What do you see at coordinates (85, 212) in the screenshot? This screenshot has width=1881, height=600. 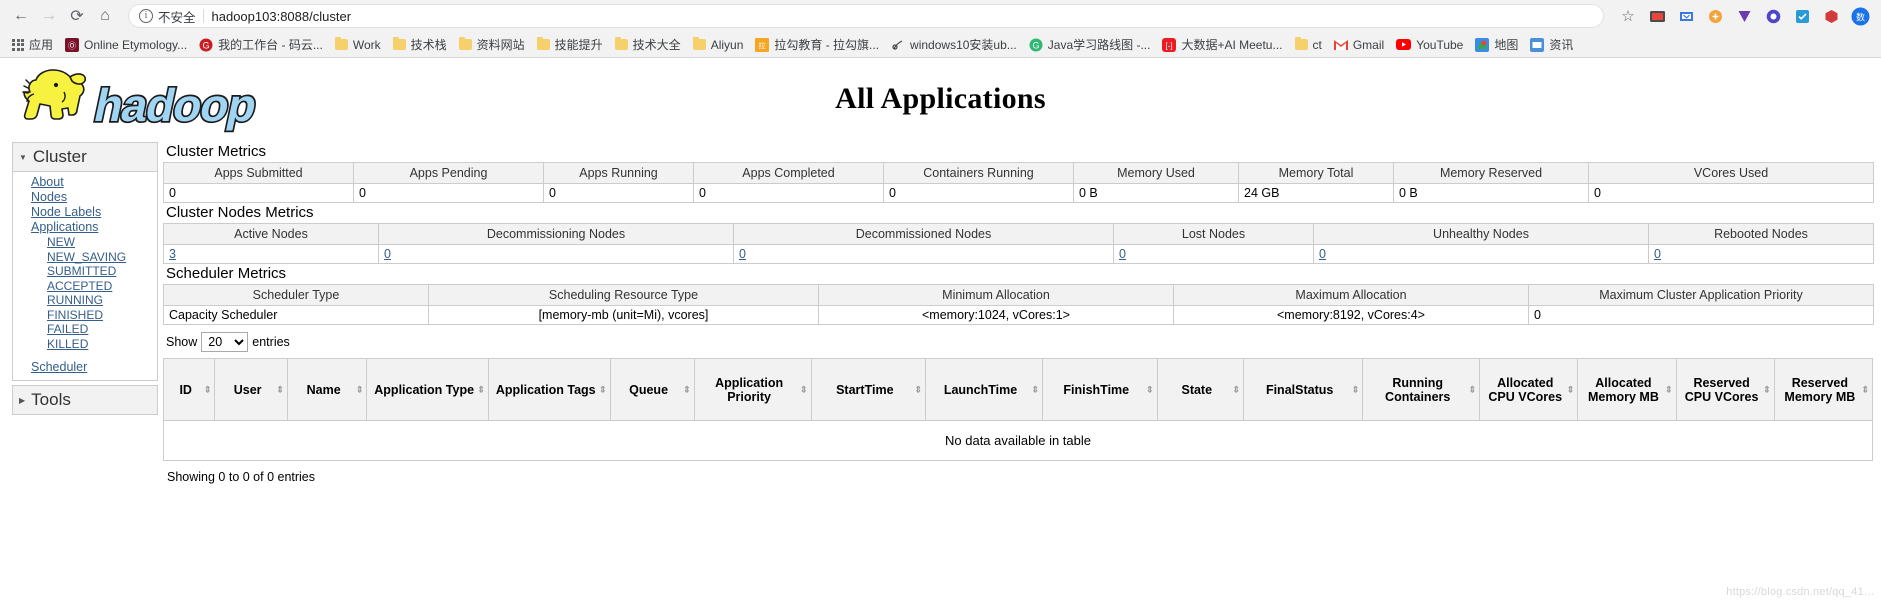 I see `sidebar-item-node-labels: Node Labels` at bounding box center [85, 212].